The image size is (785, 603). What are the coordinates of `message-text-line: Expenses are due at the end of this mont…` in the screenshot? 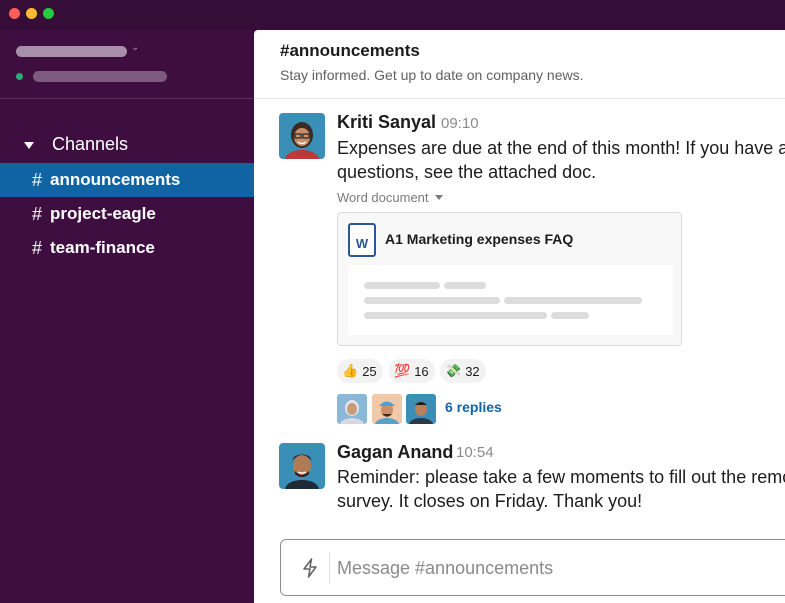 It's located at (561, 148).